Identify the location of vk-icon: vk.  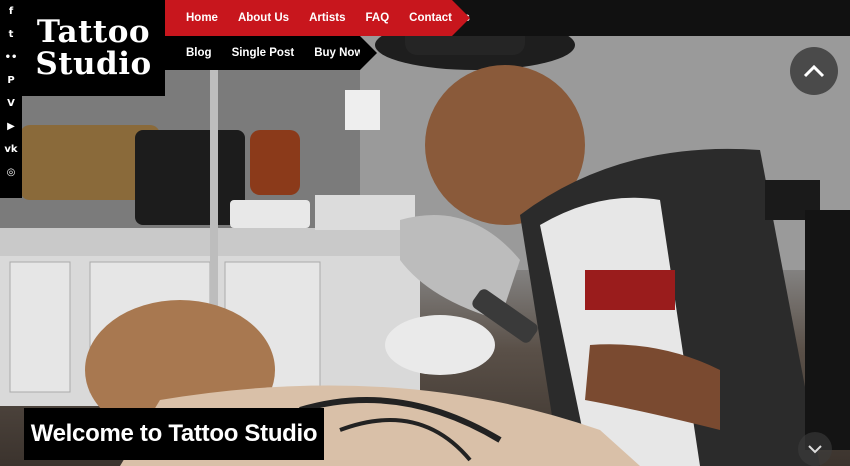
(11, 149).